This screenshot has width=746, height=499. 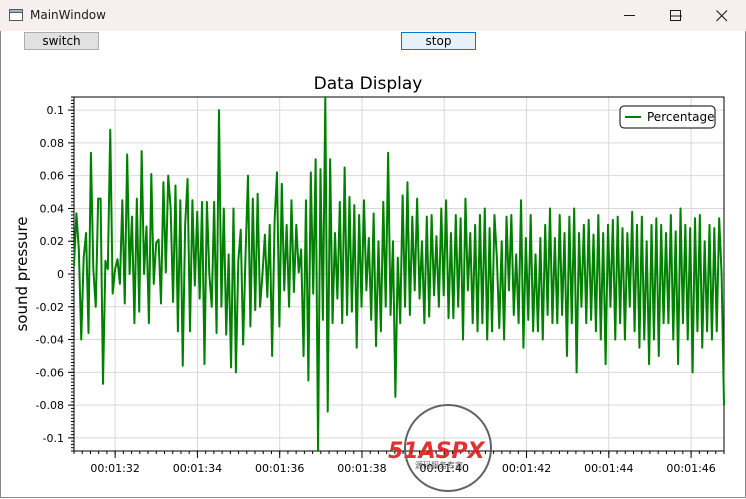 I want to click on y-tick-label: -0.08, so click(x=50, y=405).